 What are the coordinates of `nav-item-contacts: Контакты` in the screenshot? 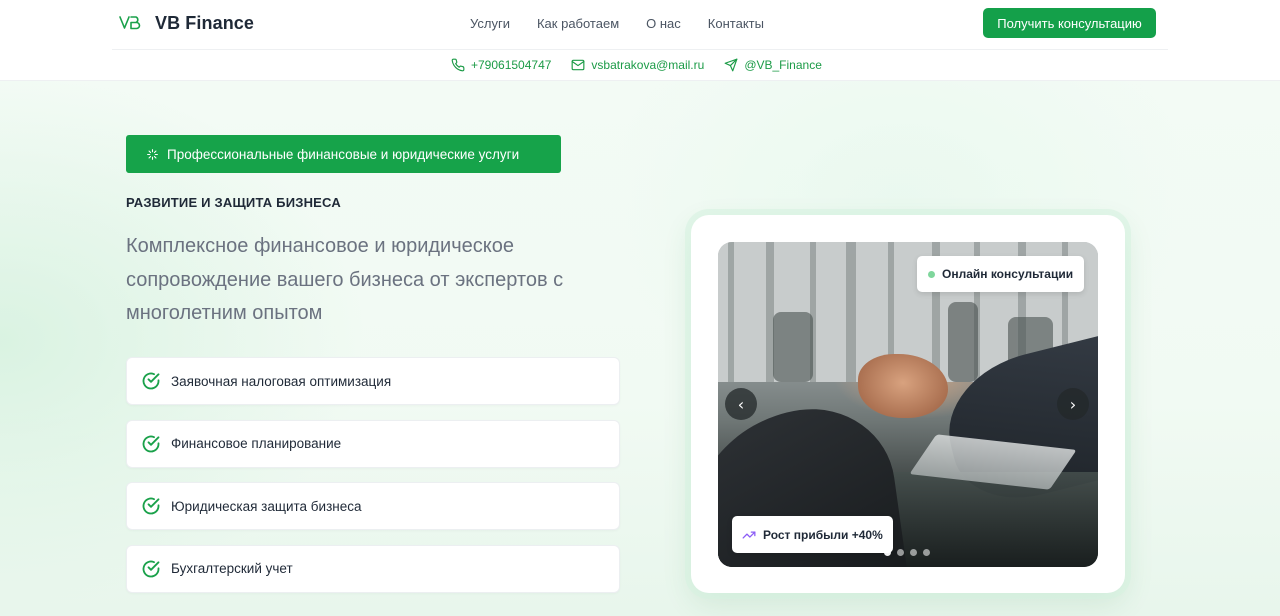 It's located at (736, 23).